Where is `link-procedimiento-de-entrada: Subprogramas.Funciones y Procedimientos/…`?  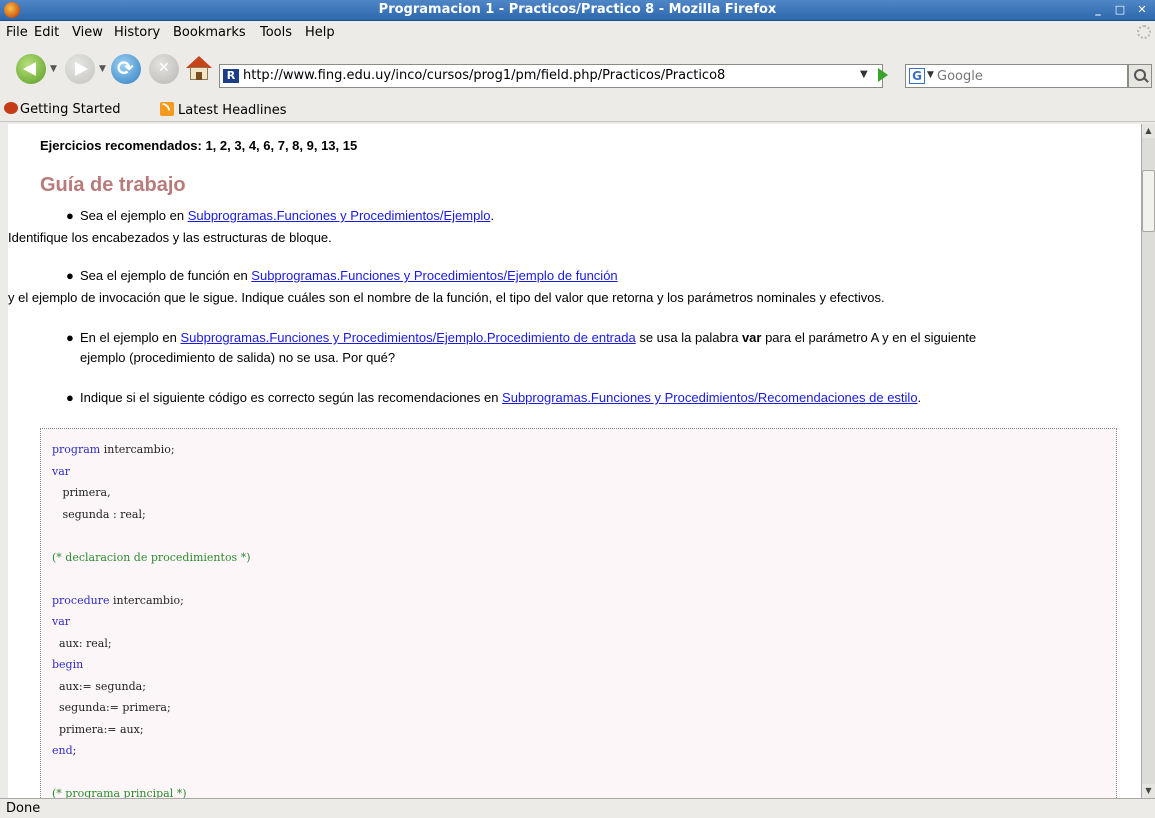 link-procedimiento-de-entrada: Subprogramas.Funciones y Procedimientos/… is located at coordinates (407, 337).